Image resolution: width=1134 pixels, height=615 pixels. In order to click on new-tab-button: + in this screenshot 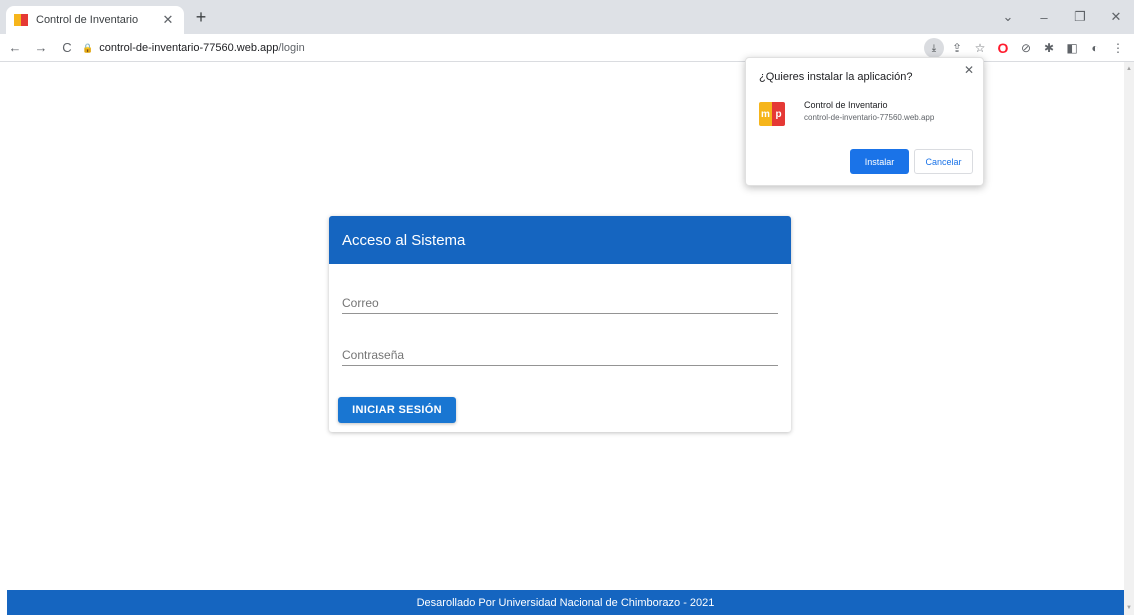, I will do `click(201, 17)`.